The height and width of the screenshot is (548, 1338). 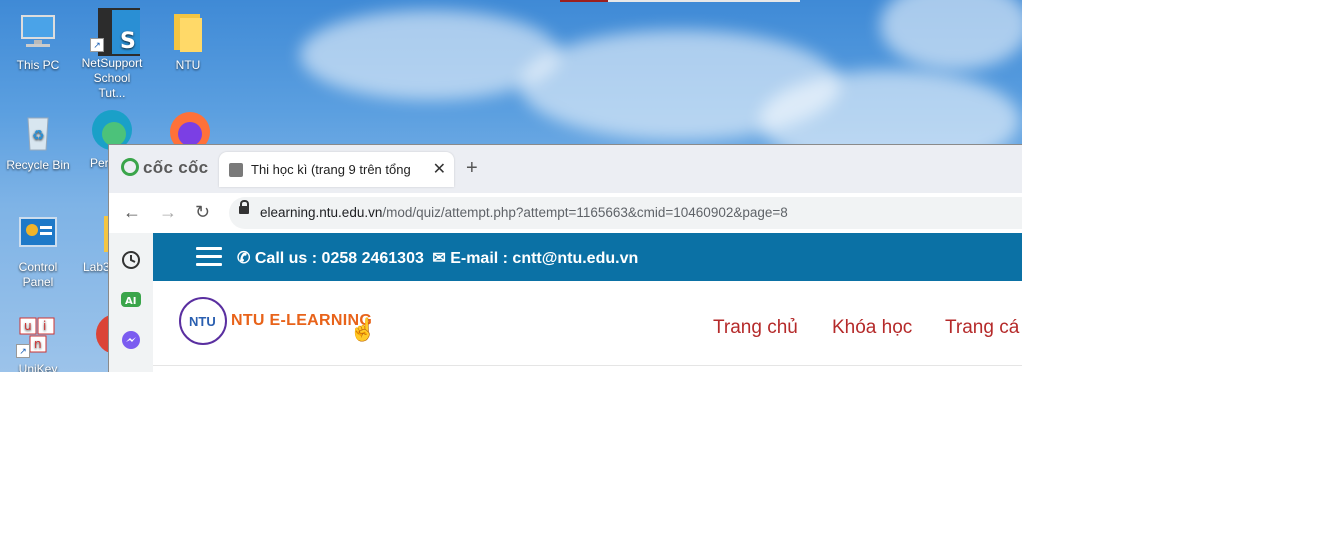 What do you see at coordinates (244, 258) in the screenshot?
I see `phone-icon: ✆` at bounding box center [244, 258].